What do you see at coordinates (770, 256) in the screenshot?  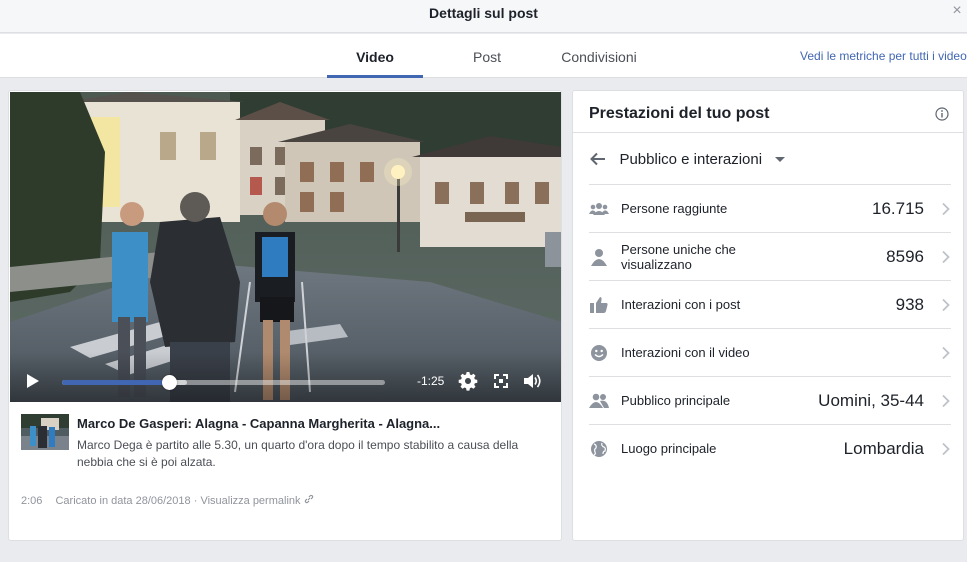 I see `metric-row-unique-viewers: Persone uniche che visualizzano 8596` at bounding box center [770, 256].